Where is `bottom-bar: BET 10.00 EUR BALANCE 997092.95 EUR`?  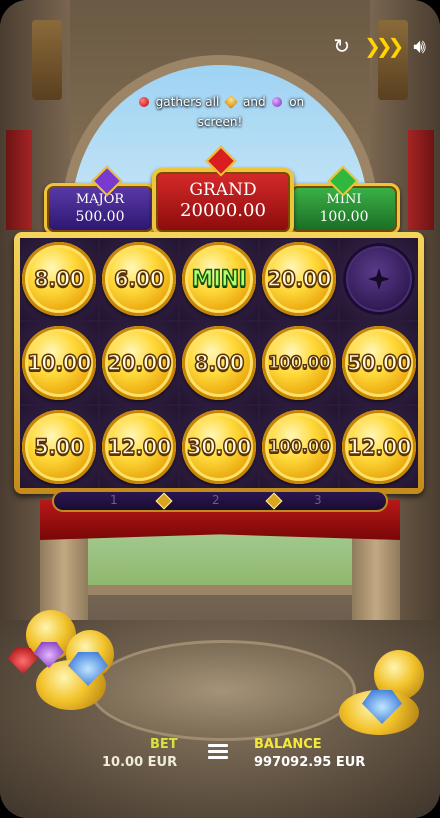
bottom-bar: BET 10.00 EUR BALANCE 997092.95 EUR is located at coordinates (220, 757).